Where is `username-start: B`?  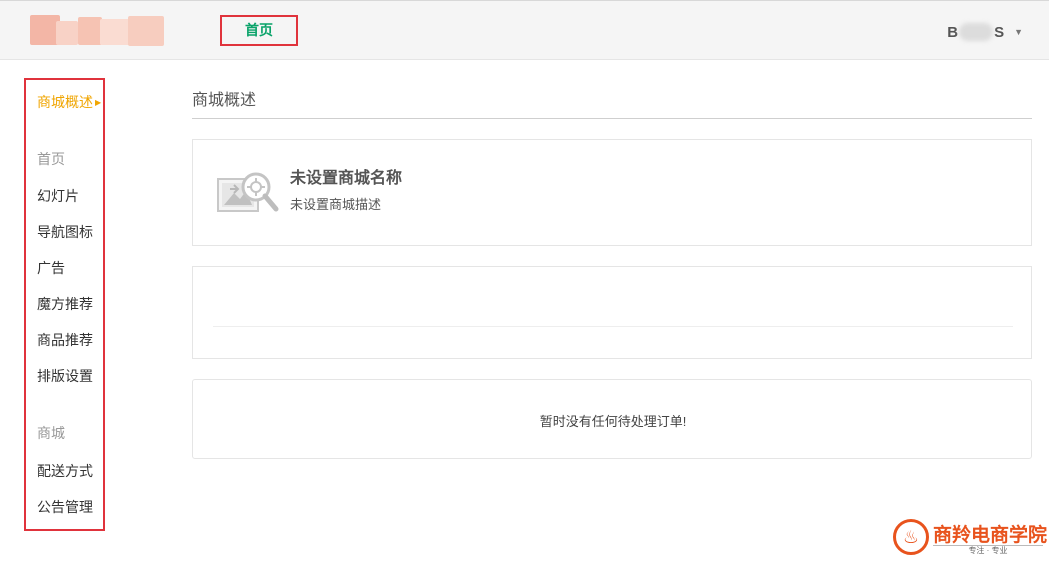 username-start: B is located at coordinates (953, 32).